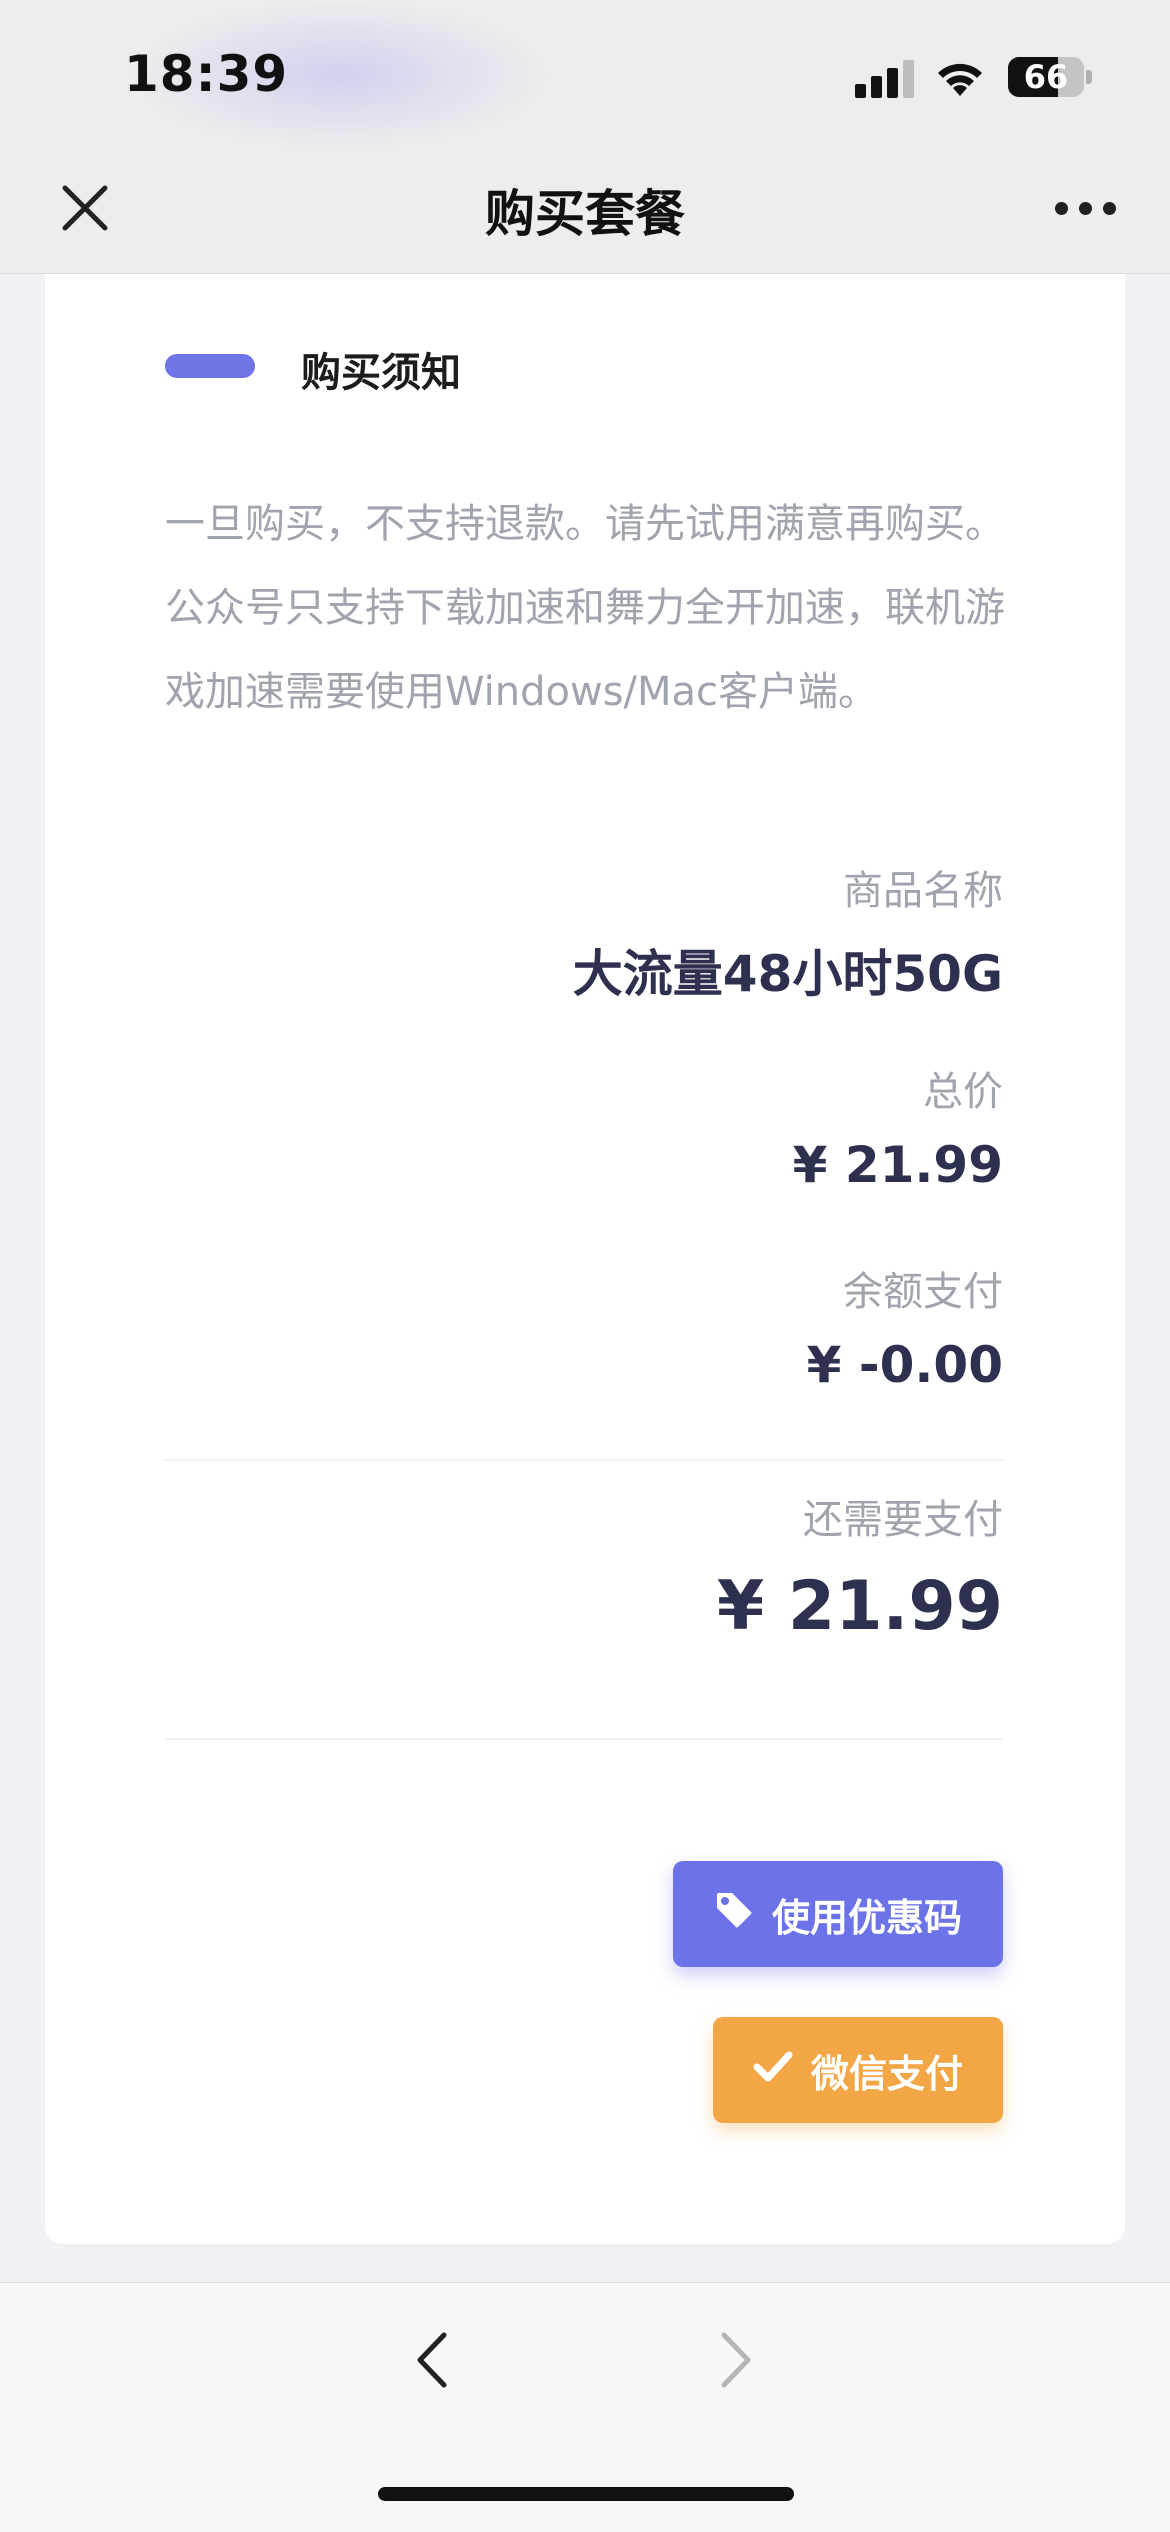 The height and width of the screenshot is (2532, 1170). I want to click on due-label: 还需要支付, so click(903, 1520).